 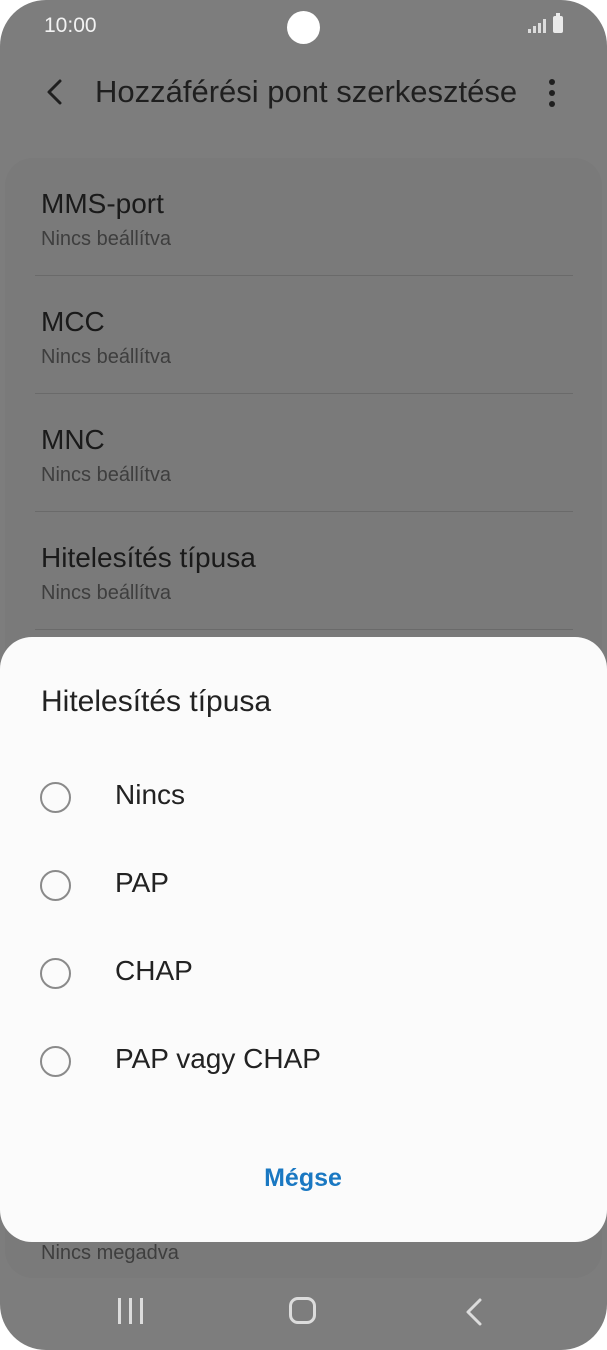 I want to click on option-nincs: Nincs, so click(x=303, y=799).